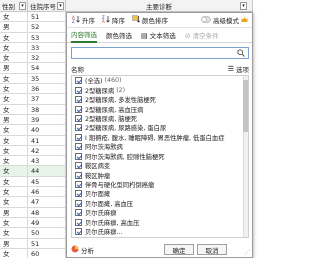 This screenshot has height=258, width=320. What do you see at coordinates (33, 192) in the screenshot?
I see `table-row: 女 46` at bounding box center [33, 192].